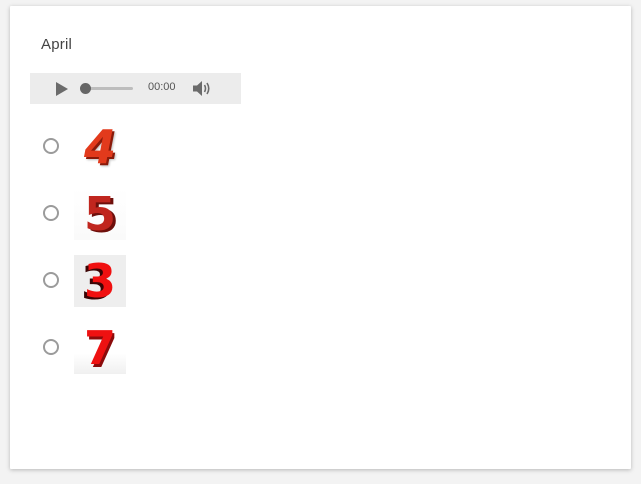 The image size is (641, 484). What do you see at coordinates (85, 88) in the screenshot?
I see `audio-progress-knob` at bounding box center [85, 88].